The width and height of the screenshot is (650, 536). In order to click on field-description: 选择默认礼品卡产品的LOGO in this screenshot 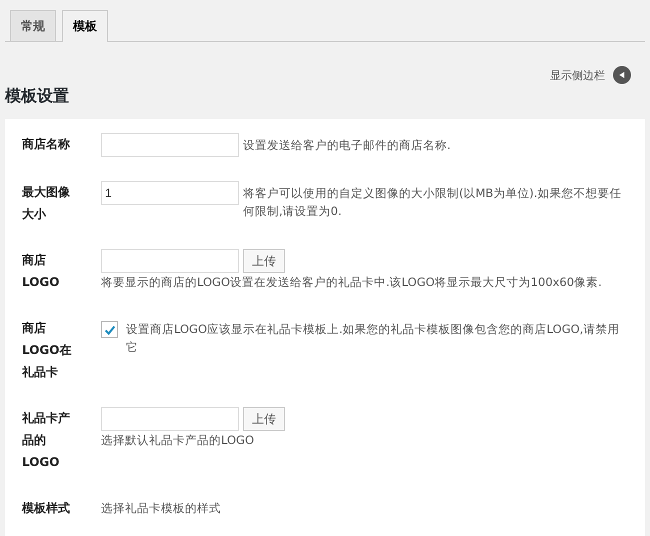, I will do `click(178, 440)`.